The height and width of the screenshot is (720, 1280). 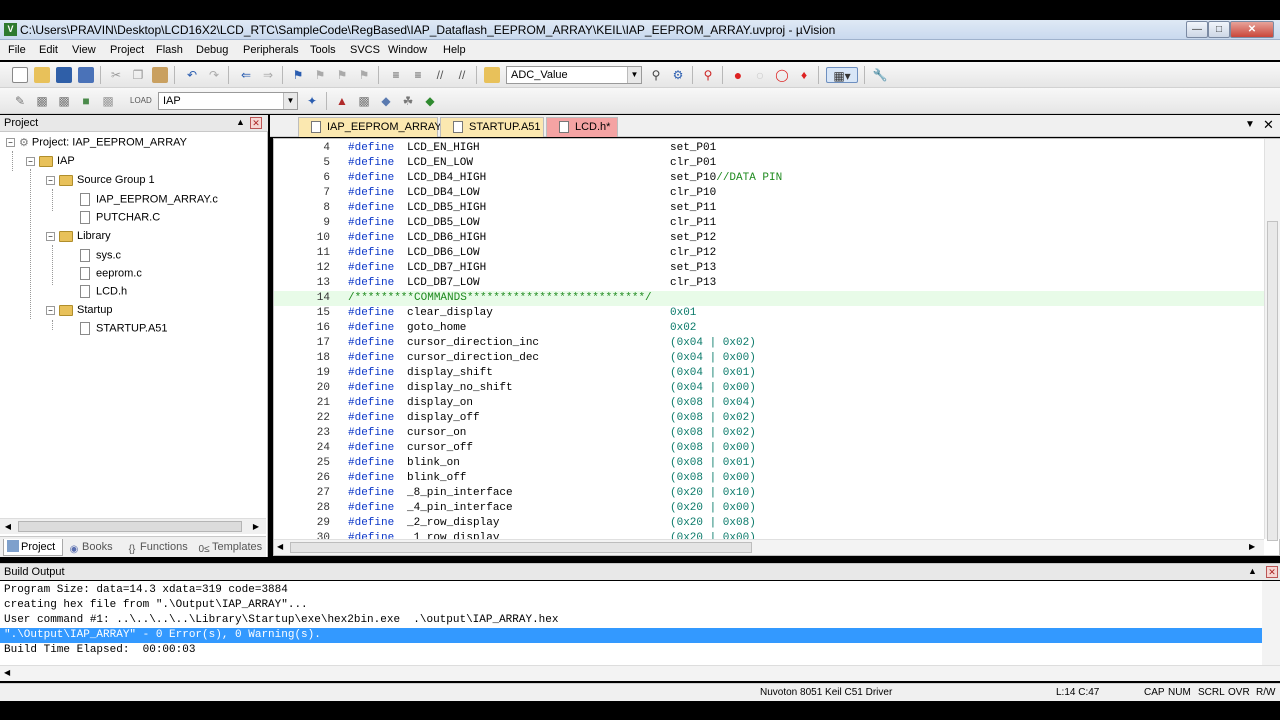 What do you see at coordinates (782, 75) in the screenshot?
I see `disable-breakpoints-icon: ◯` at bounding box center [782, 75].